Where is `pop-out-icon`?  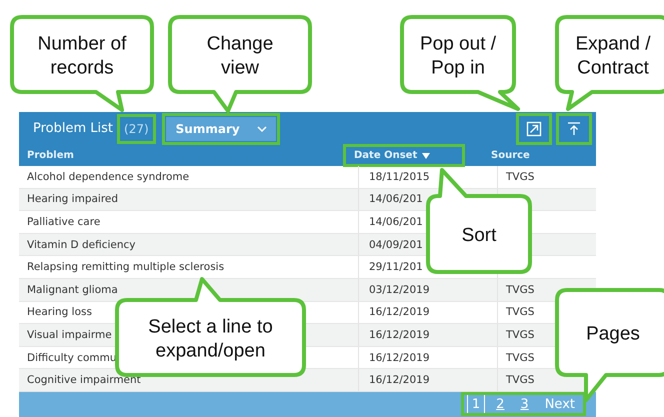 pop-out-icon is located at coordinates (534, 128).